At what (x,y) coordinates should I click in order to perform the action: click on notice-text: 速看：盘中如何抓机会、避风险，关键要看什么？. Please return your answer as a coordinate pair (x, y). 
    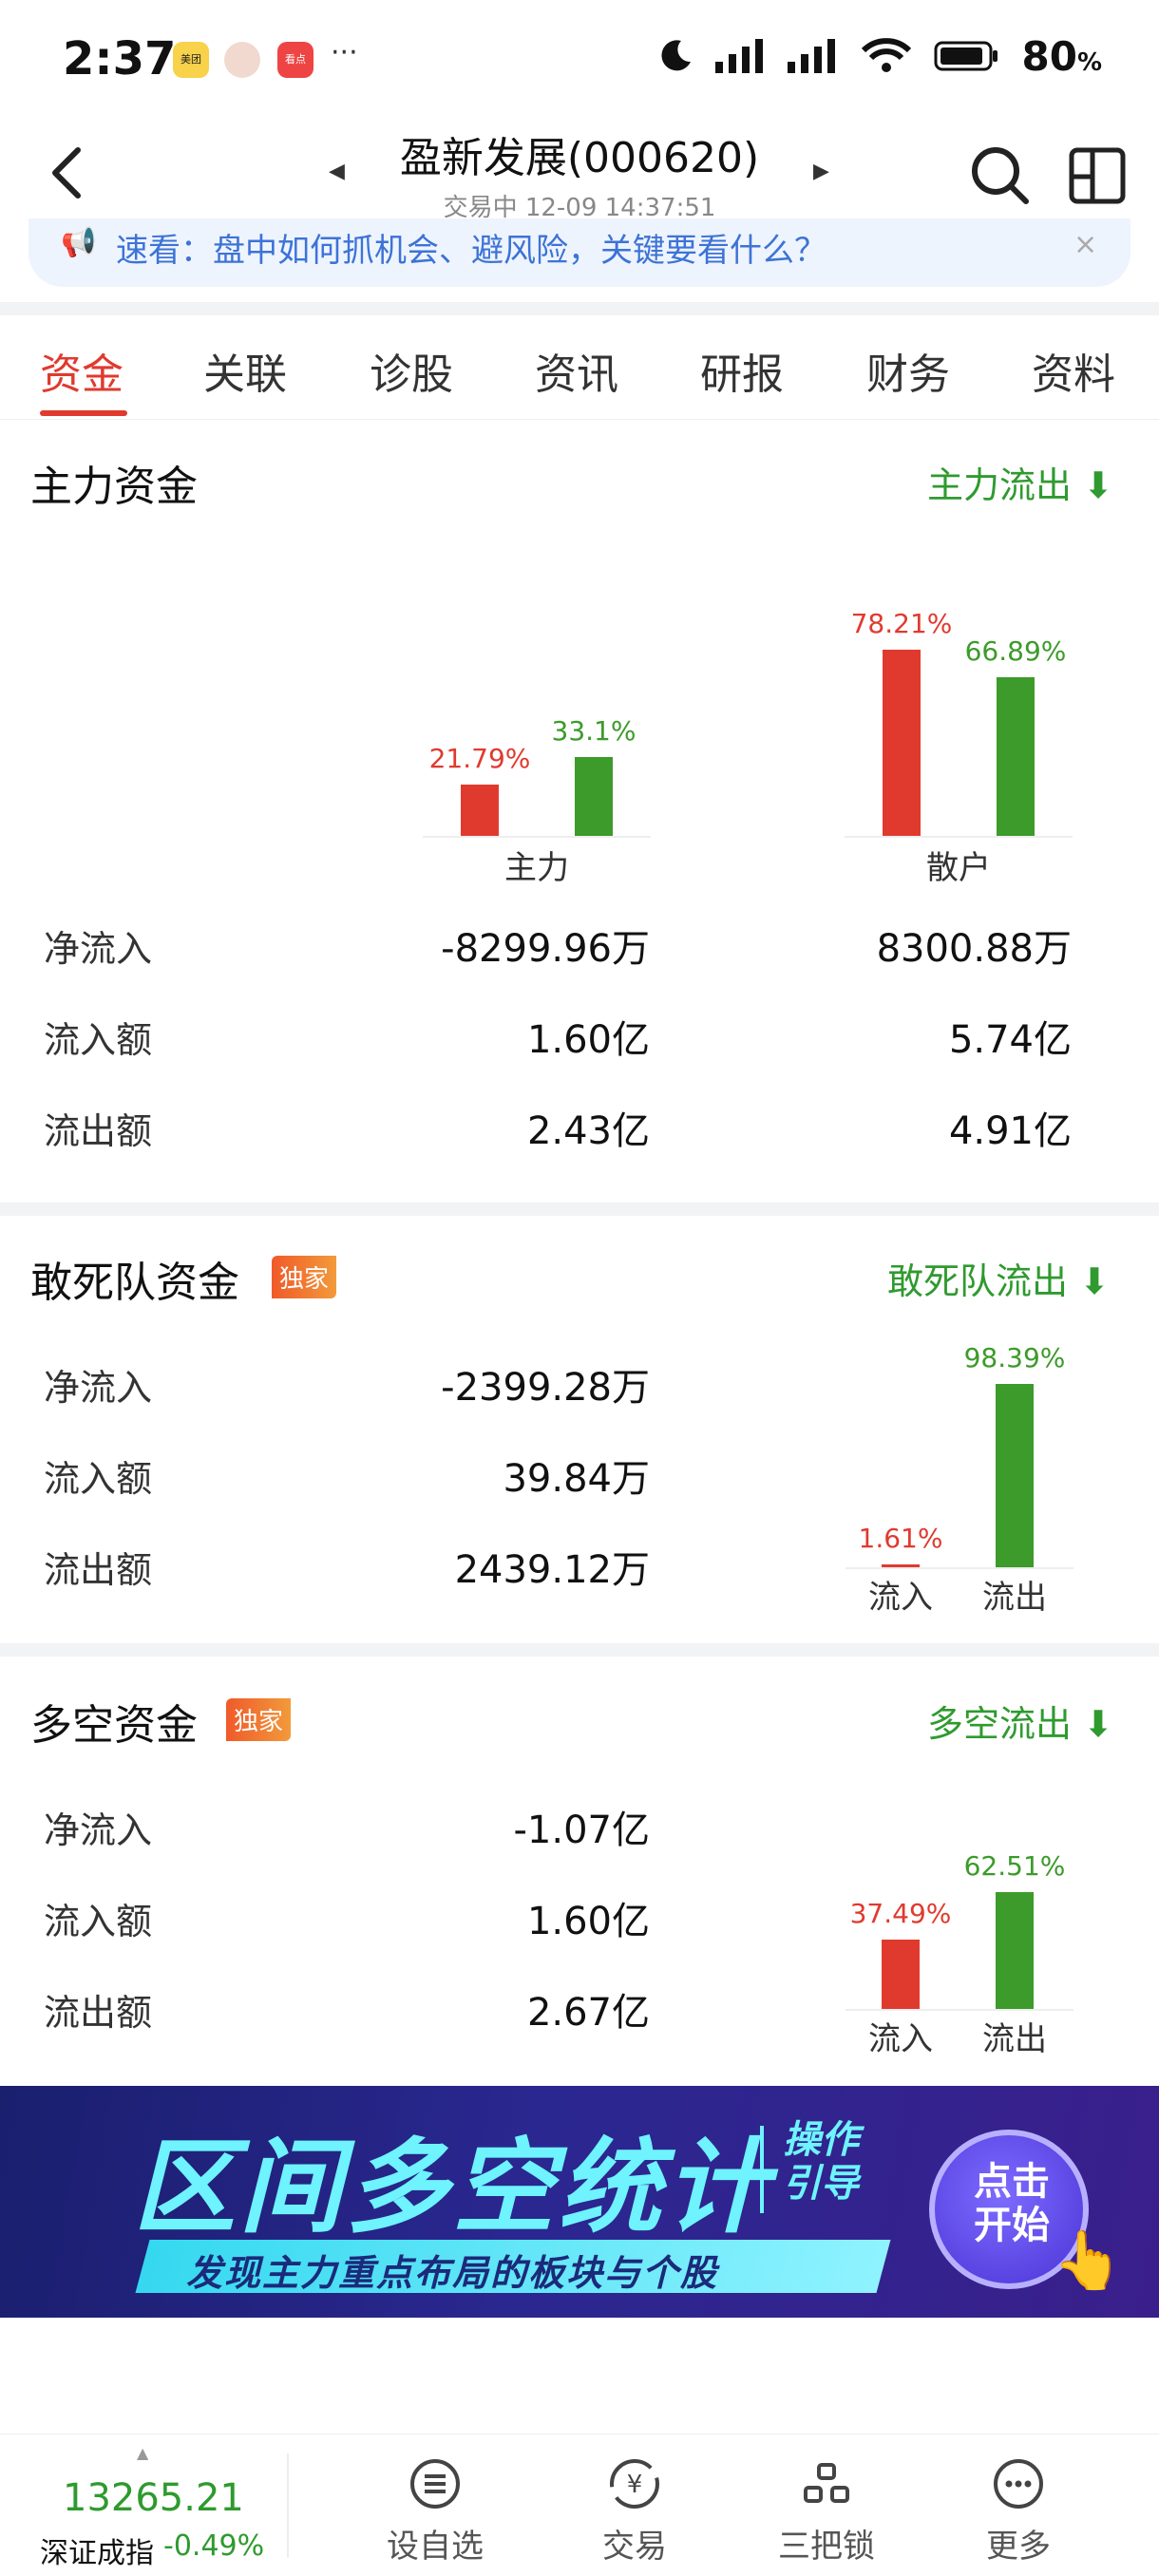
    Looking at the image, I should click on (471, 251).